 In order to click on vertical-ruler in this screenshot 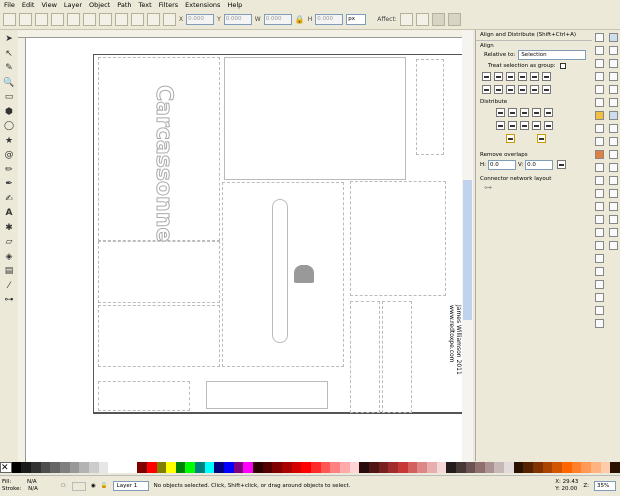, I will do `click(22, 250)`.